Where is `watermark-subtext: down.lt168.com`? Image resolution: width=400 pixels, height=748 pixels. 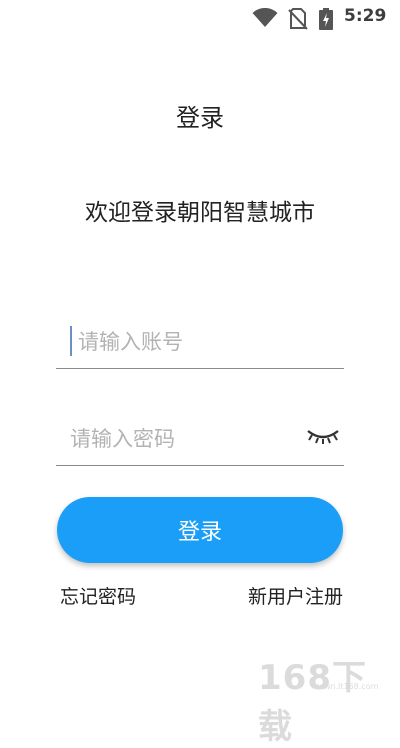
watermark-subtext: down.lt168.com is located at coordinates (346, 686).